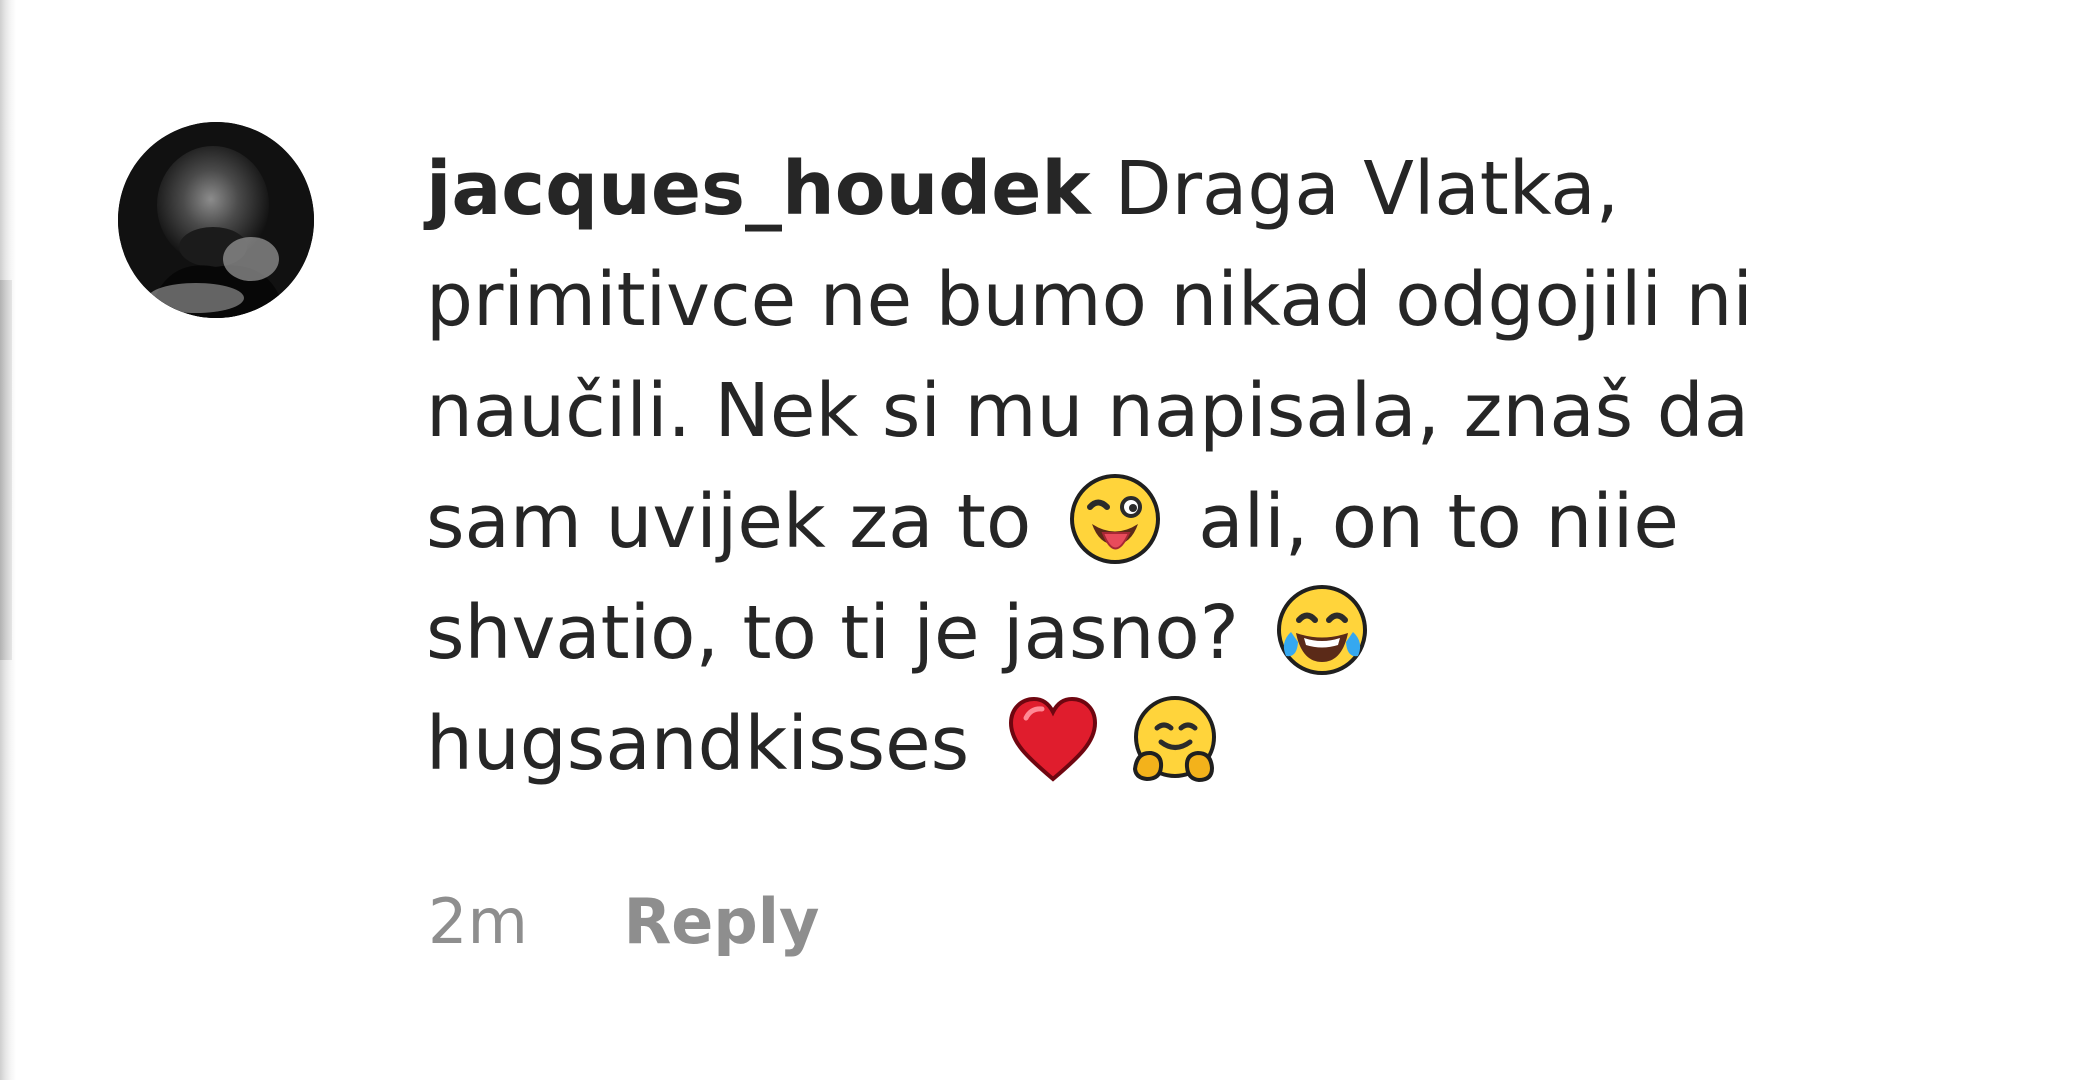 The height and width of the screenshot is (1080, 2080). Describe the element at coordinates (1052, 739) in the screenshot. I see `red-heart-icon` at that location.